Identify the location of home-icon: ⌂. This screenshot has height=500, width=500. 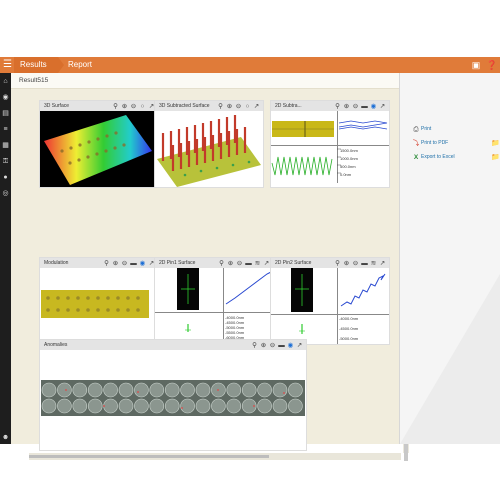
(5, 81).